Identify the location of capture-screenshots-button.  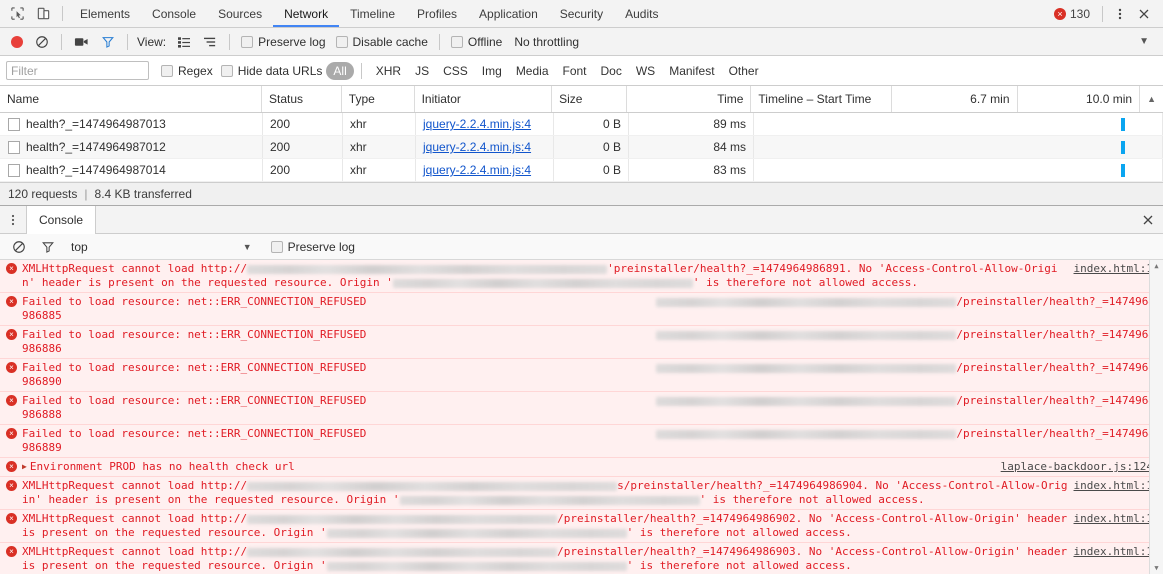
(81, 42).